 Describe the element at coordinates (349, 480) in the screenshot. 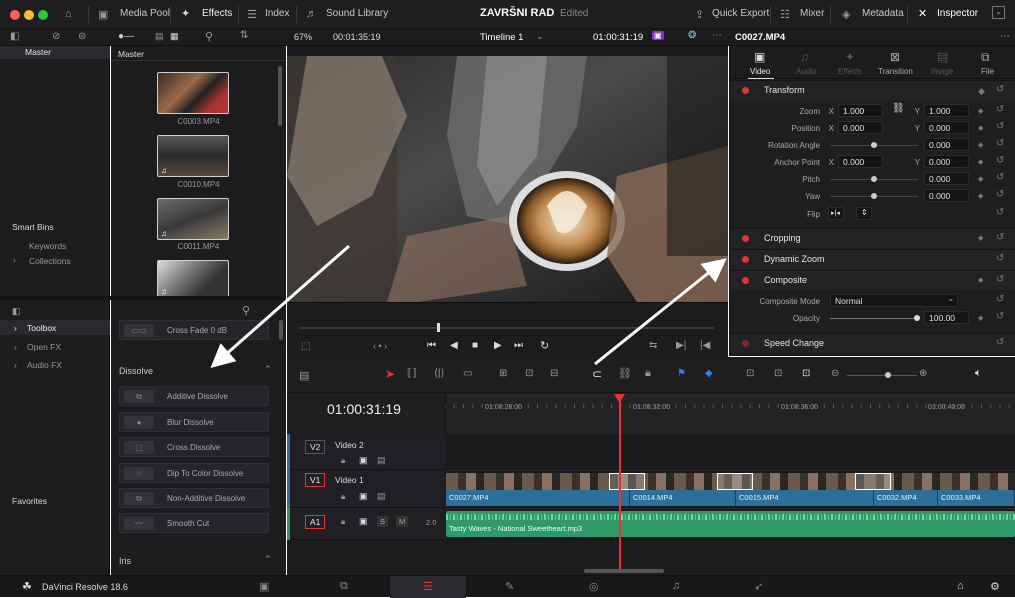

I see `track-name: Video 1` at that location.